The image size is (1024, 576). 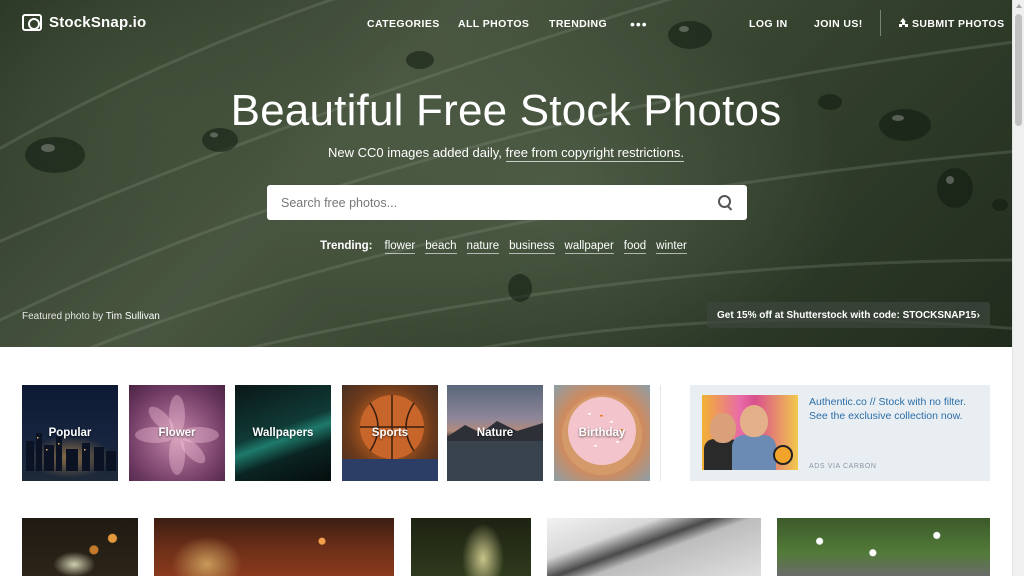 What do you see at coordinates (483, 247) in the screenshot?
I see `trending-tag-nature: nature` at bounding box center [483, 247].